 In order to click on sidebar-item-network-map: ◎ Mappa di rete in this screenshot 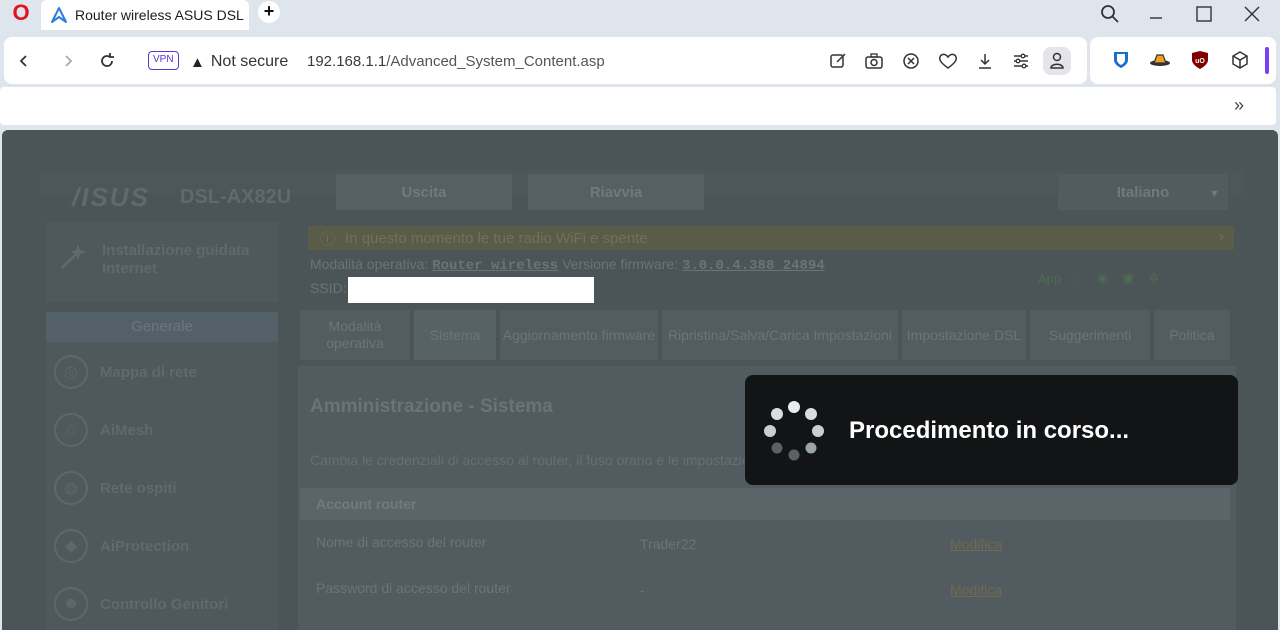, I will do `click(162, 372)`.